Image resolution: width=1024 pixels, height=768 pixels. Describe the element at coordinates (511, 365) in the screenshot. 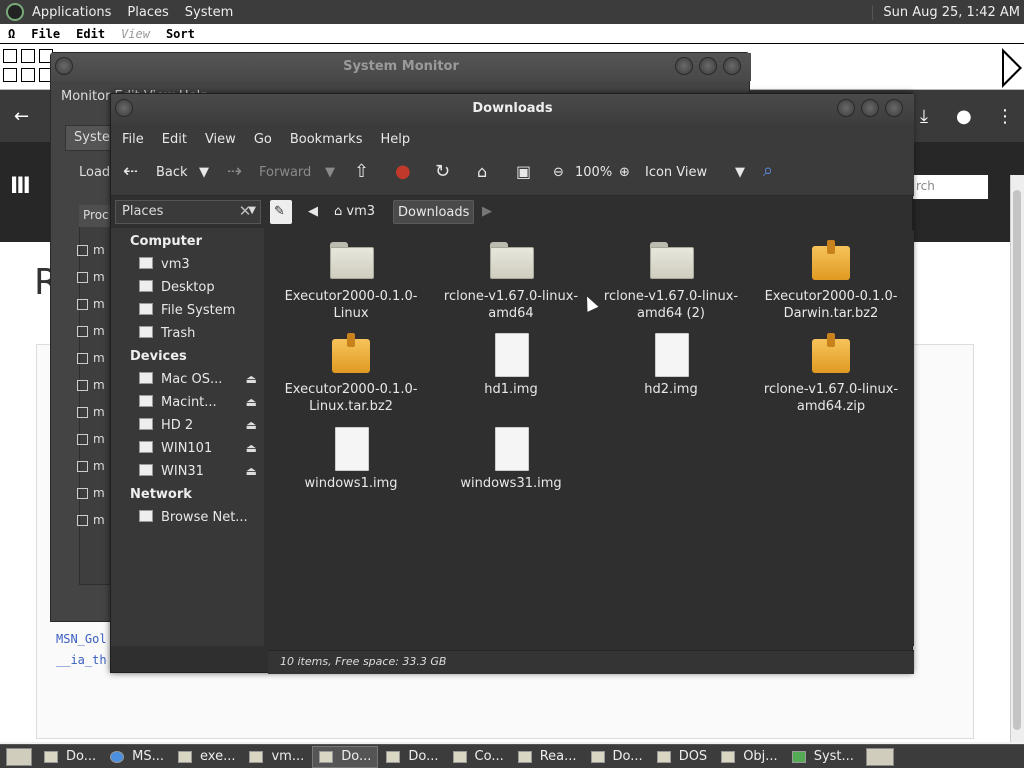

I see `file-item: hd1.img` at that location.